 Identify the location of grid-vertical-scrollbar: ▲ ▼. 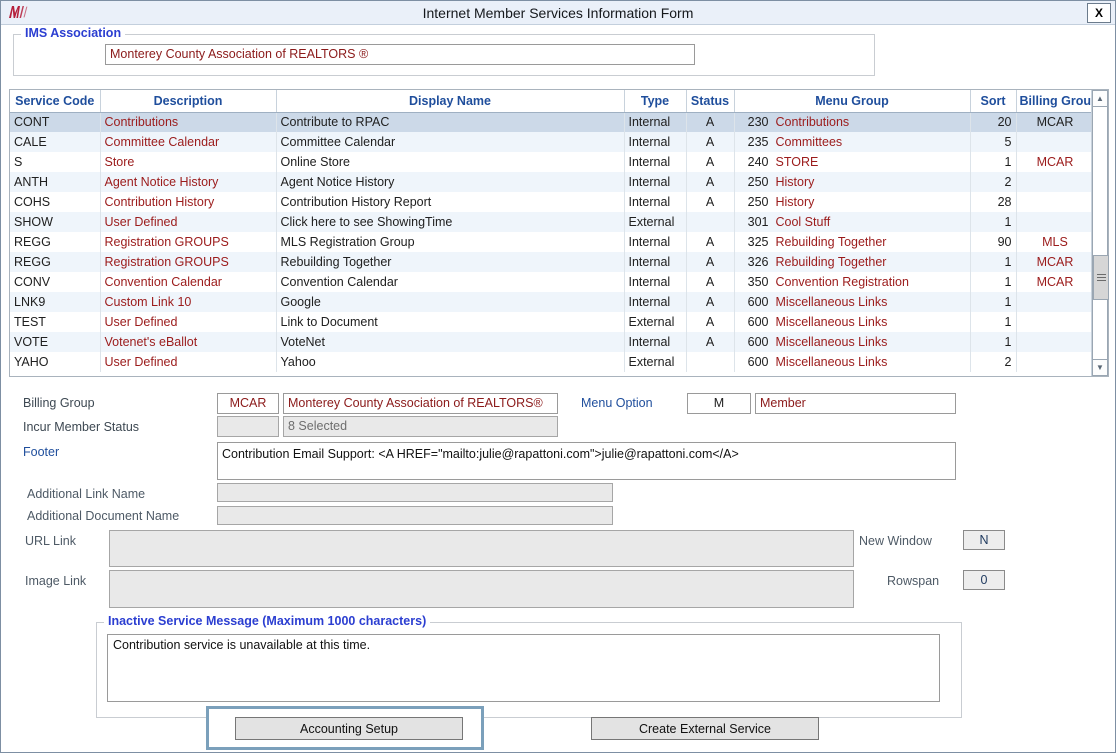
(1100, 233).